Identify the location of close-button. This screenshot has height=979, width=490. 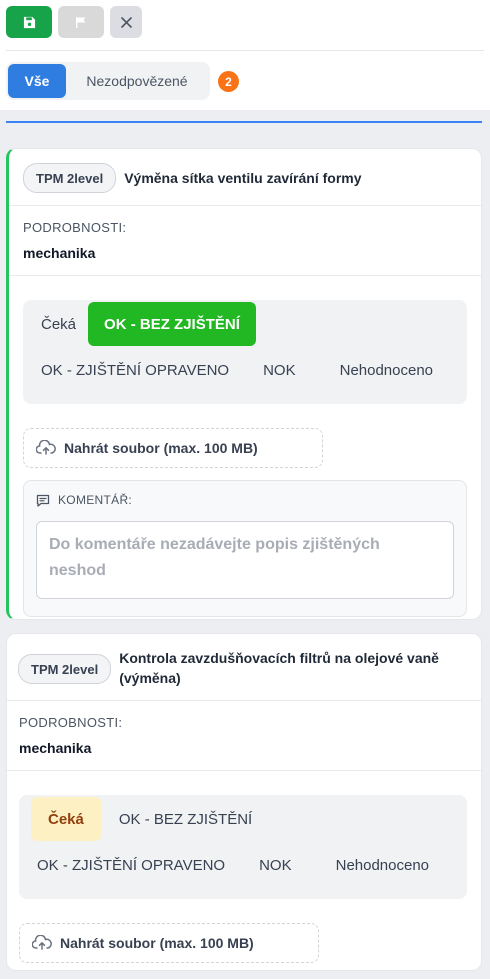
(126, 22).